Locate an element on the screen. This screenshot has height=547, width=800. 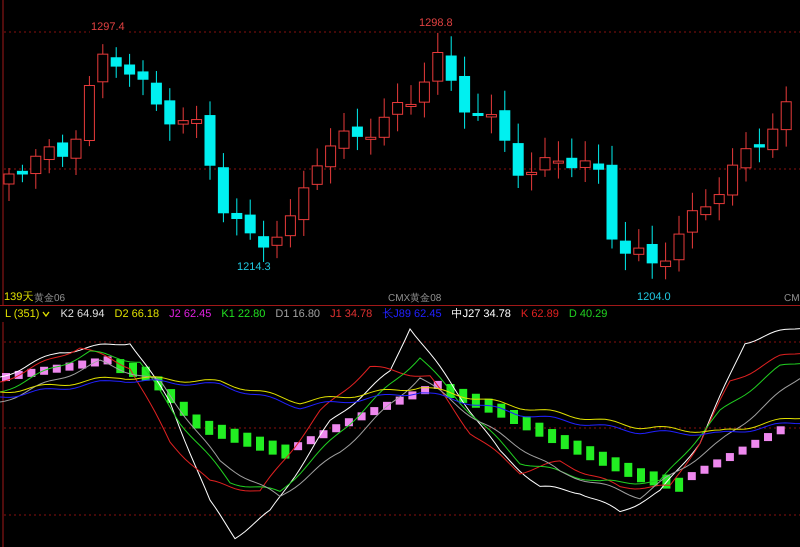
indicator-value: 长J89 62.45 is located at coordinates (412, 314).